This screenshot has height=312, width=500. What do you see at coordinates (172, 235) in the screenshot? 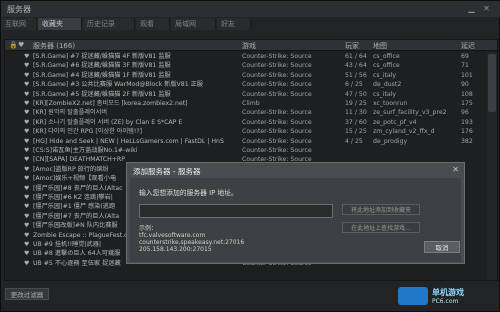
I see `example-address: tfc.valvesoftware.com` at bounding box center [172, 235].